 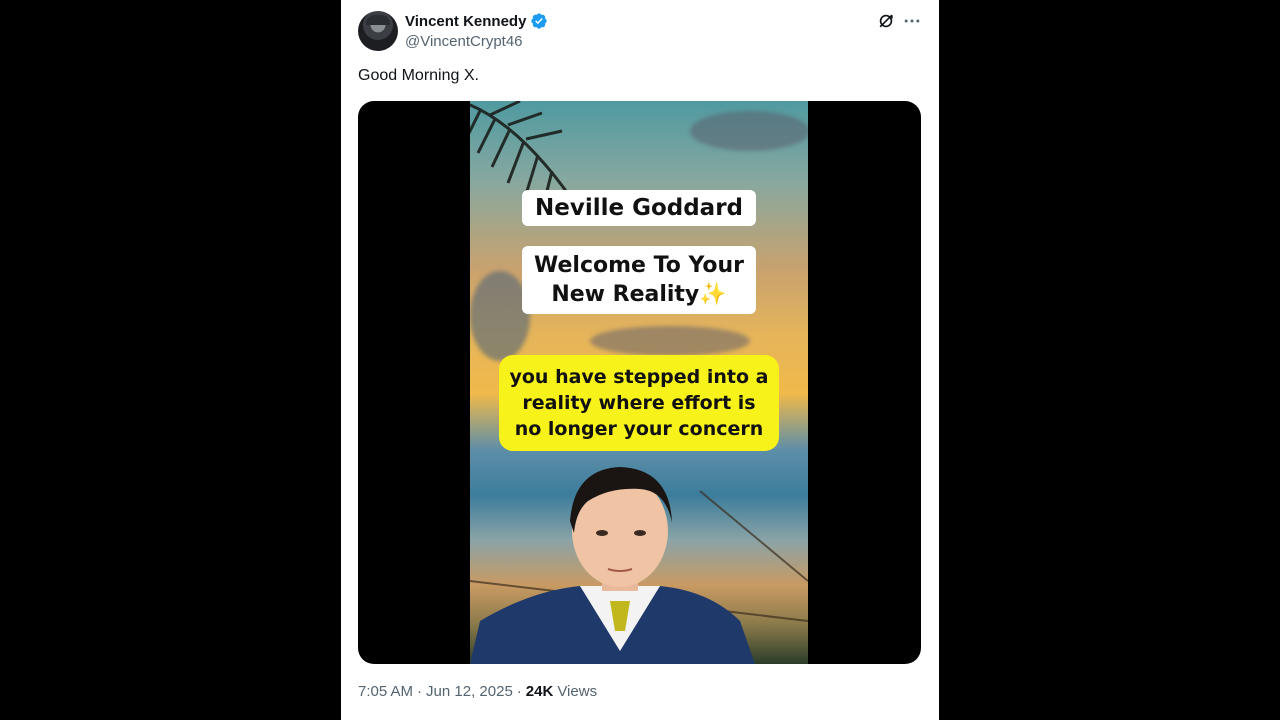 What do you see at coordinates (539, 21) in the screenshot?
I see `verified-badge-icon` at bounding box center [539, 21].